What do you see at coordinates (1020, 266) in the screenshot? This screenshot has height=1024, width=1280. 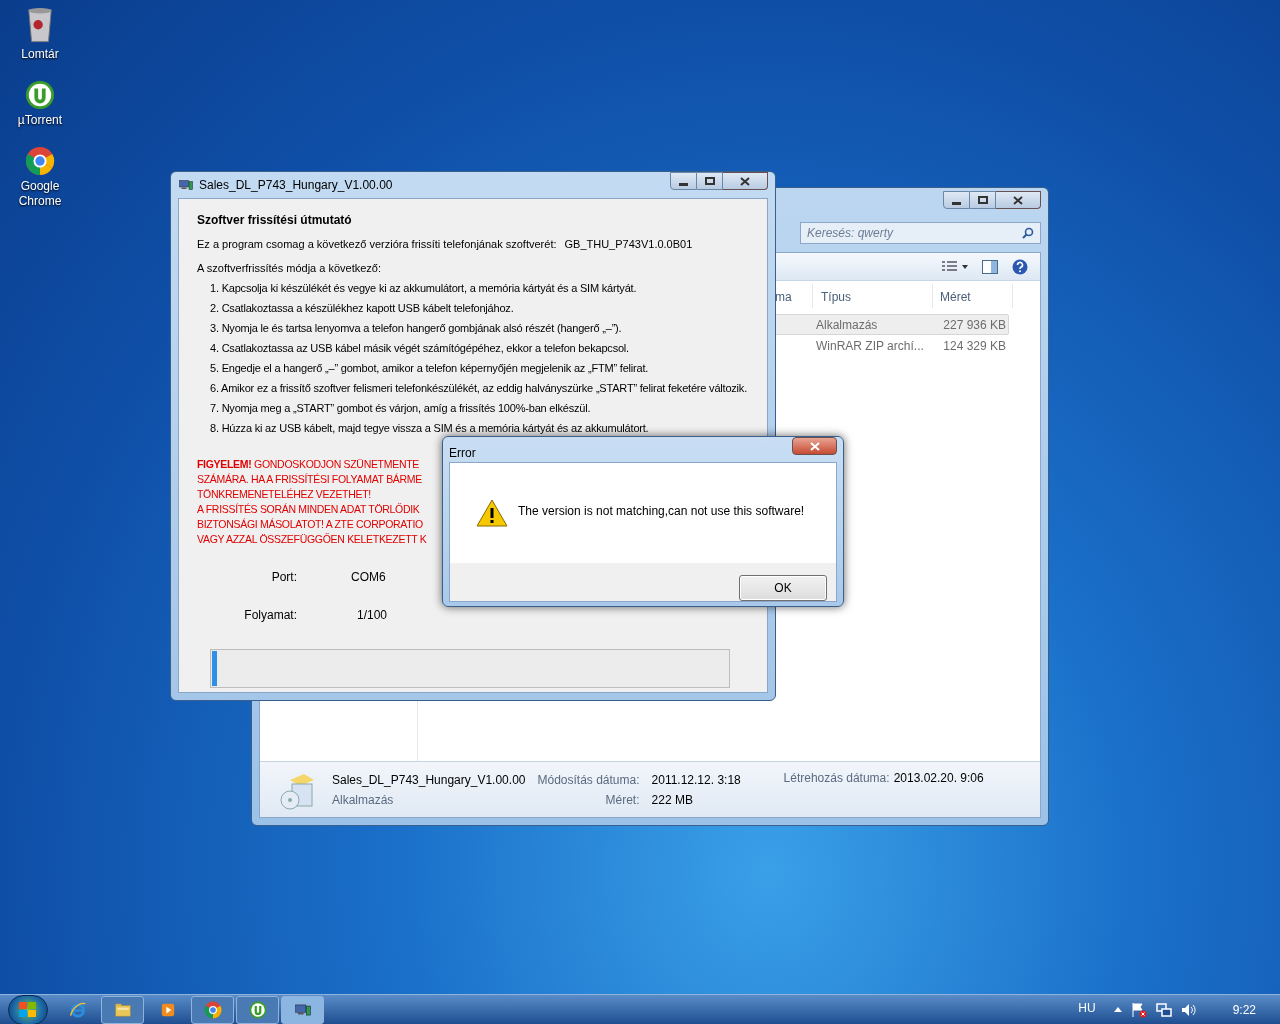 I see `help-icon` at bounding box center [1020, 266].